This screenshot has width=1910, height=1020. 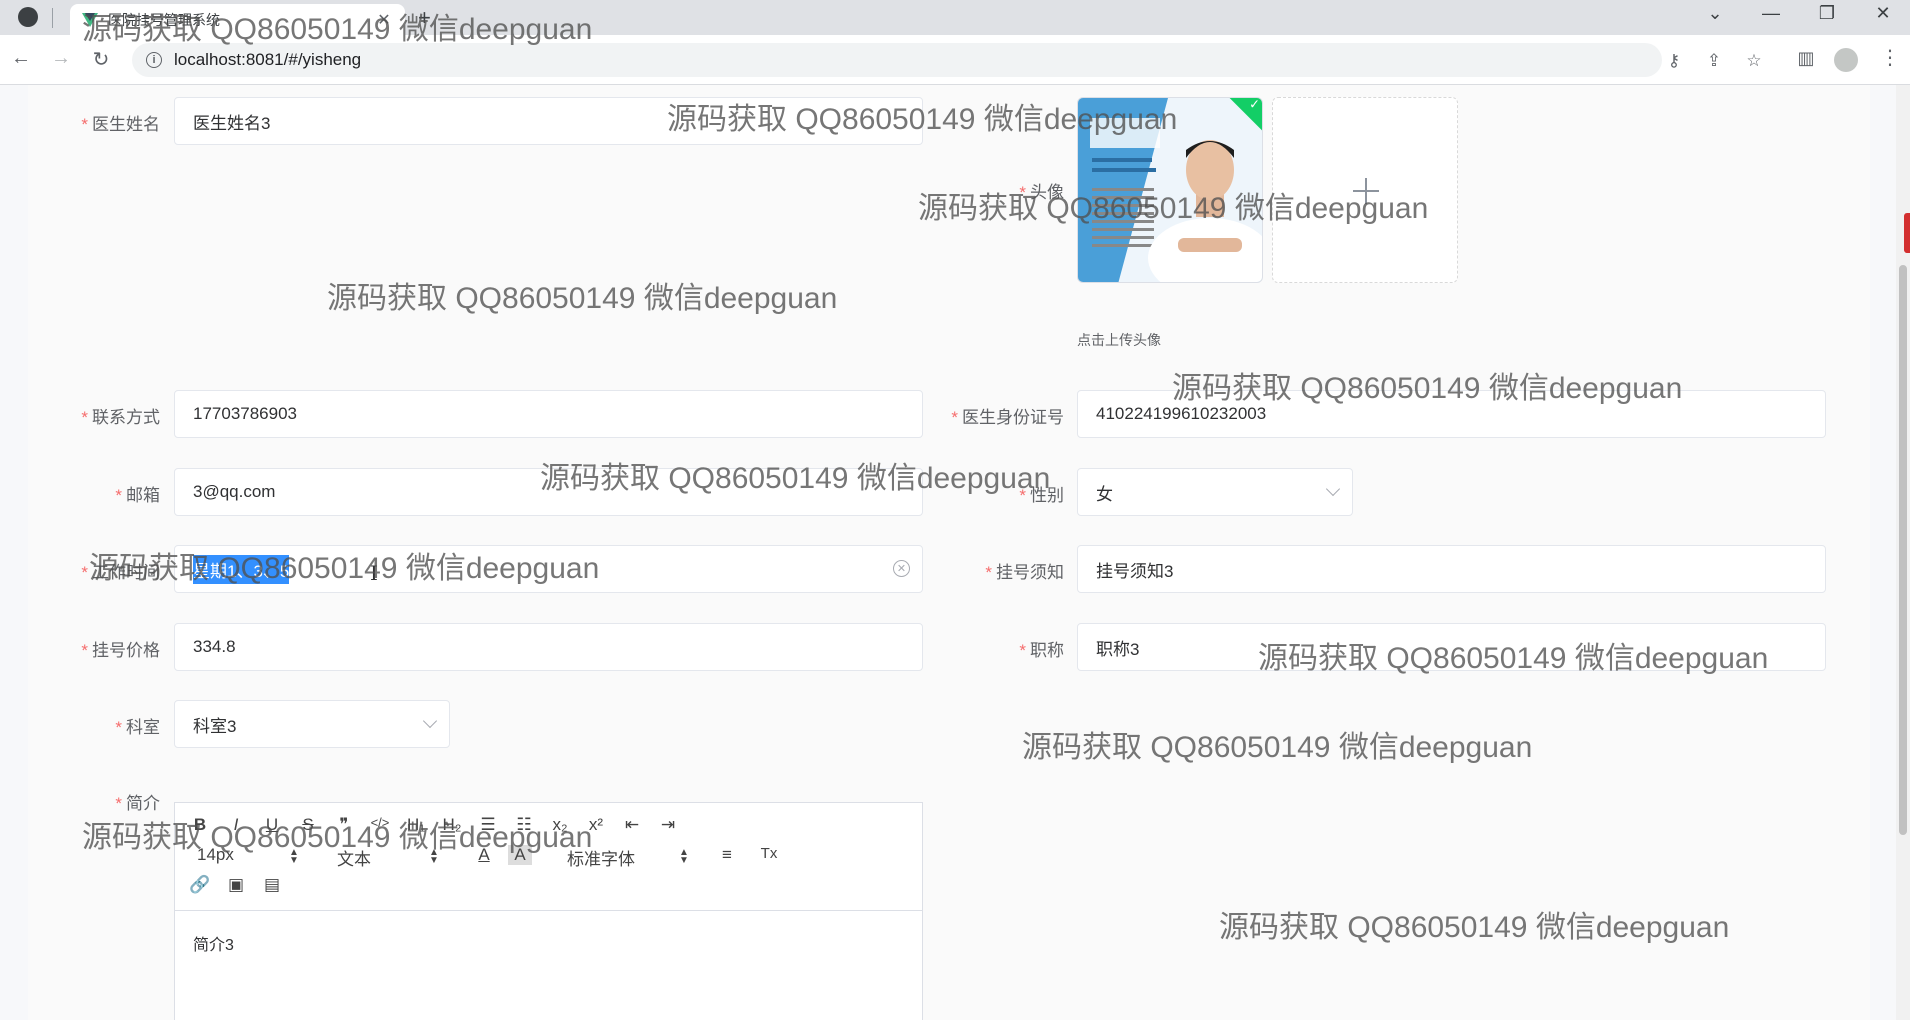 What do you see at coordinates (1451, 414) in the screenshot?
I see `id-card-input: 410224199610232003` at bounding box center [1451, 414].